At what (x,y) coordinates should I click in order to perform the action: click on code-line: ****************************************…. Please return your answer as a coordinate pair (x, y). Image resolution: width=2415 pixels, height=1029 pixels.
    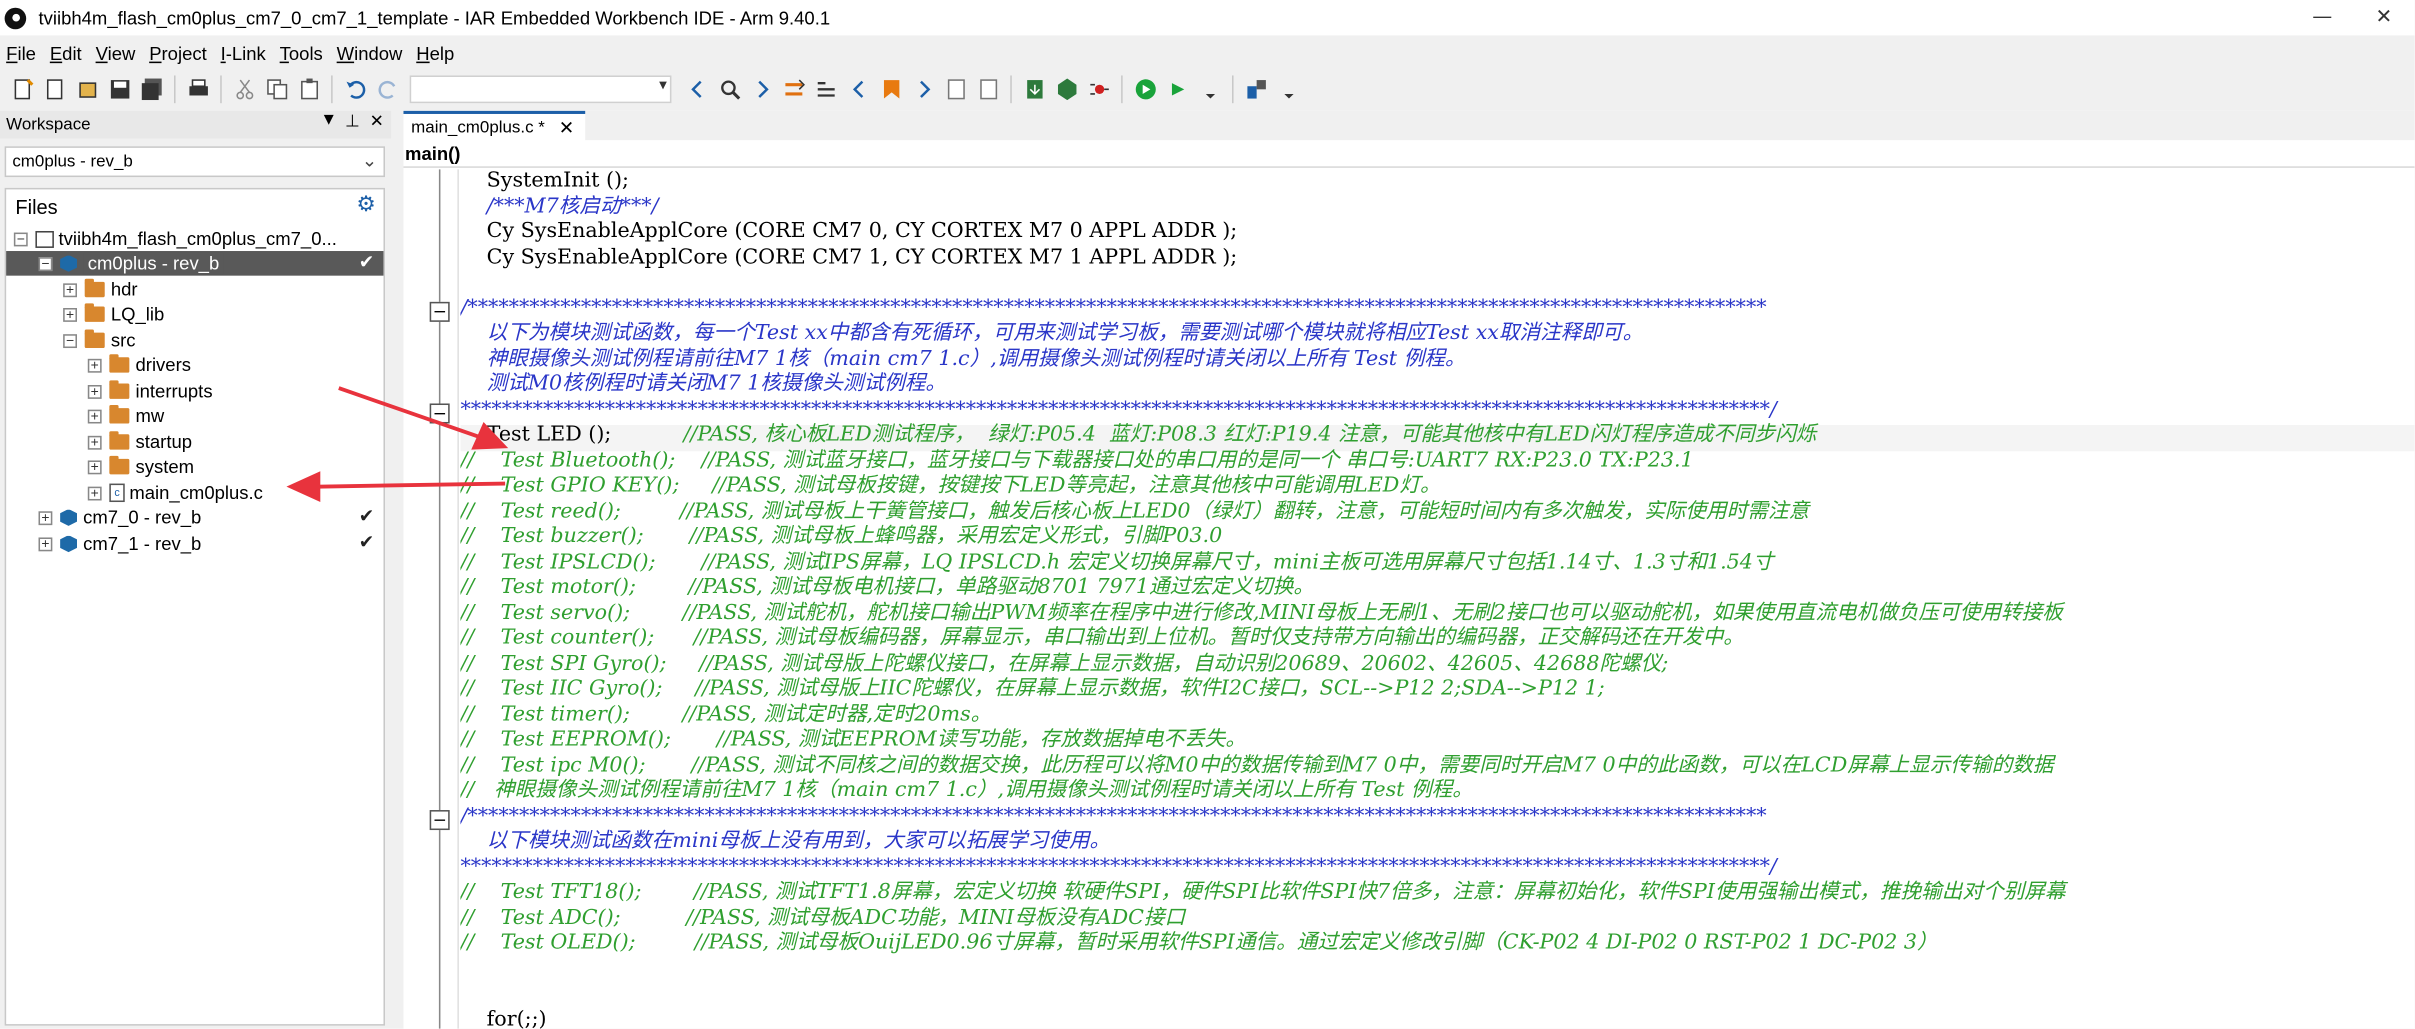
    Looking at the image, I should click on (1118, 410).